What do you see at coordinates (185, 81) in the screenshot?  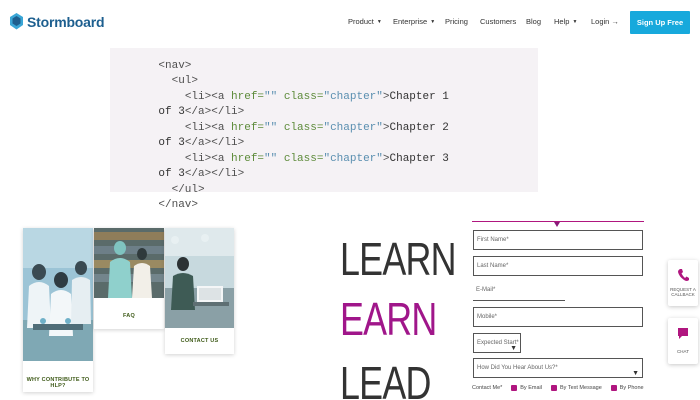 I see `code-line: <ul>` at bounding box center [185, 81].